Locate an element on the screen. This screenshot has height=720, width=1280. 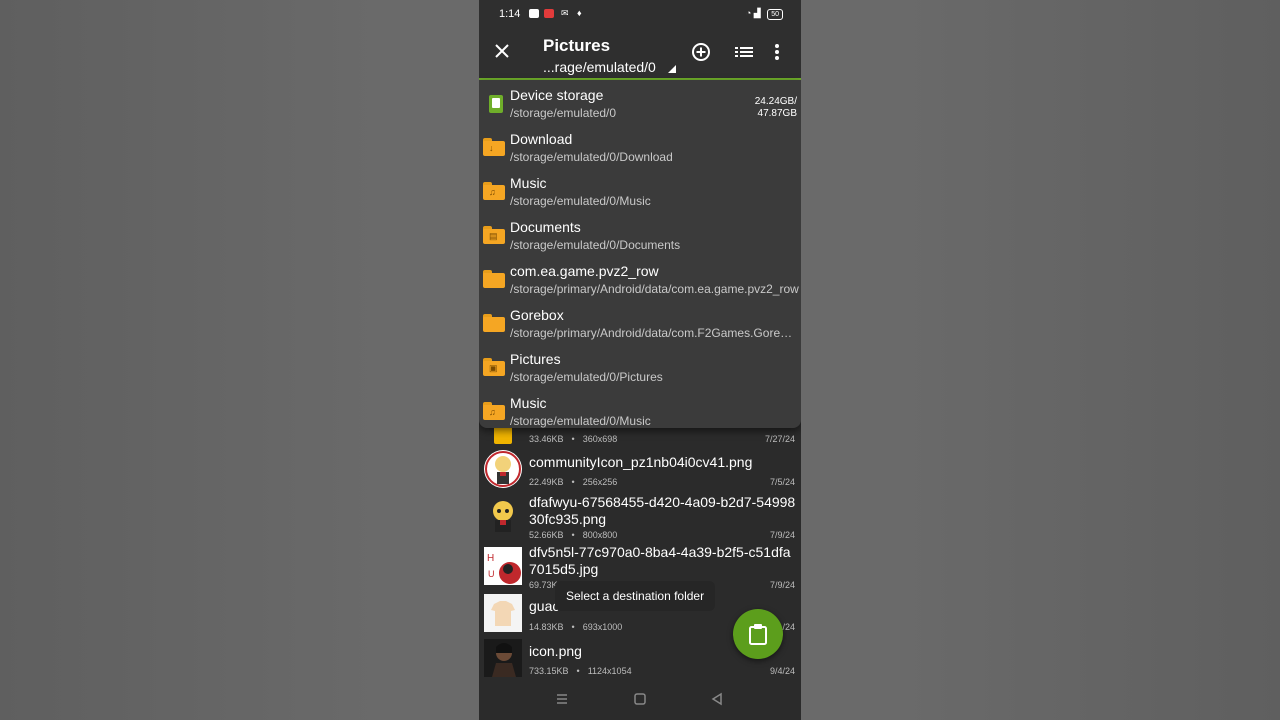
storage-size: 24.24GB/ 47.87GB is located at coordinates (776, 108).